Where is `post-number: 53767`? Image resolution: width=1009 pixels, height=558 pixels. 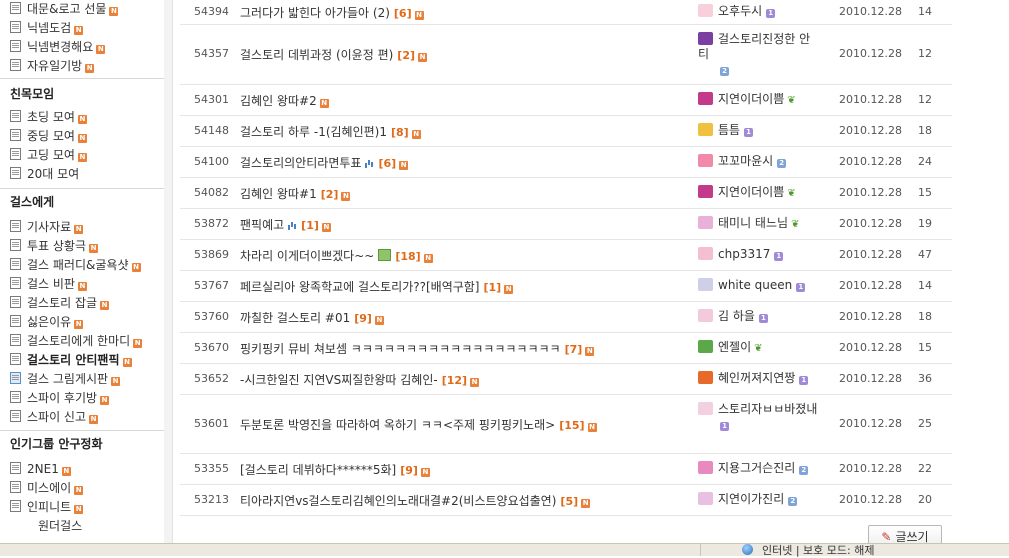 post-number: 53767 is located at coordinates (211, 285).